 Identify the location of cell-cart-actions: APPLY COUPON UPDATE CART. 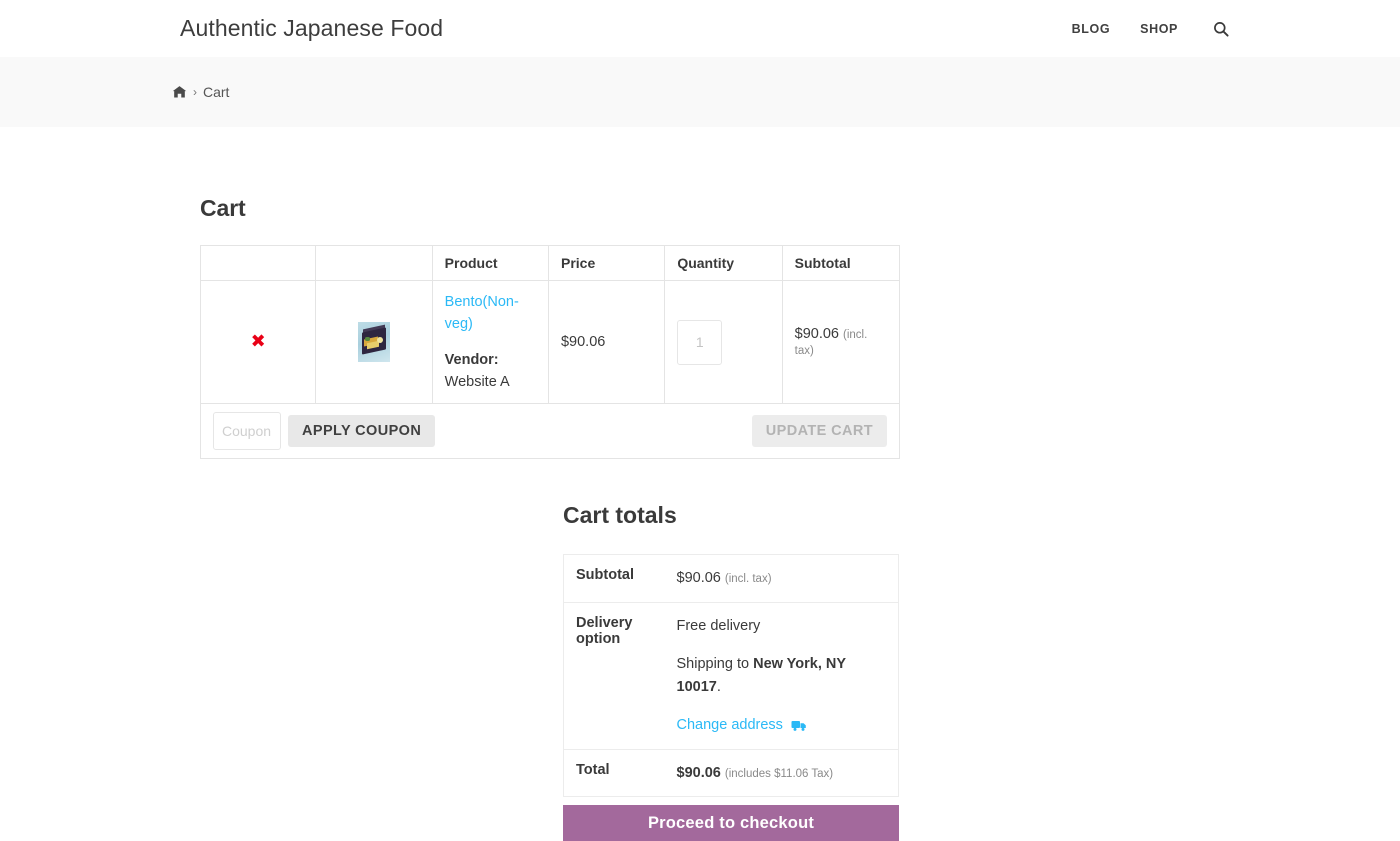
(550, 431).